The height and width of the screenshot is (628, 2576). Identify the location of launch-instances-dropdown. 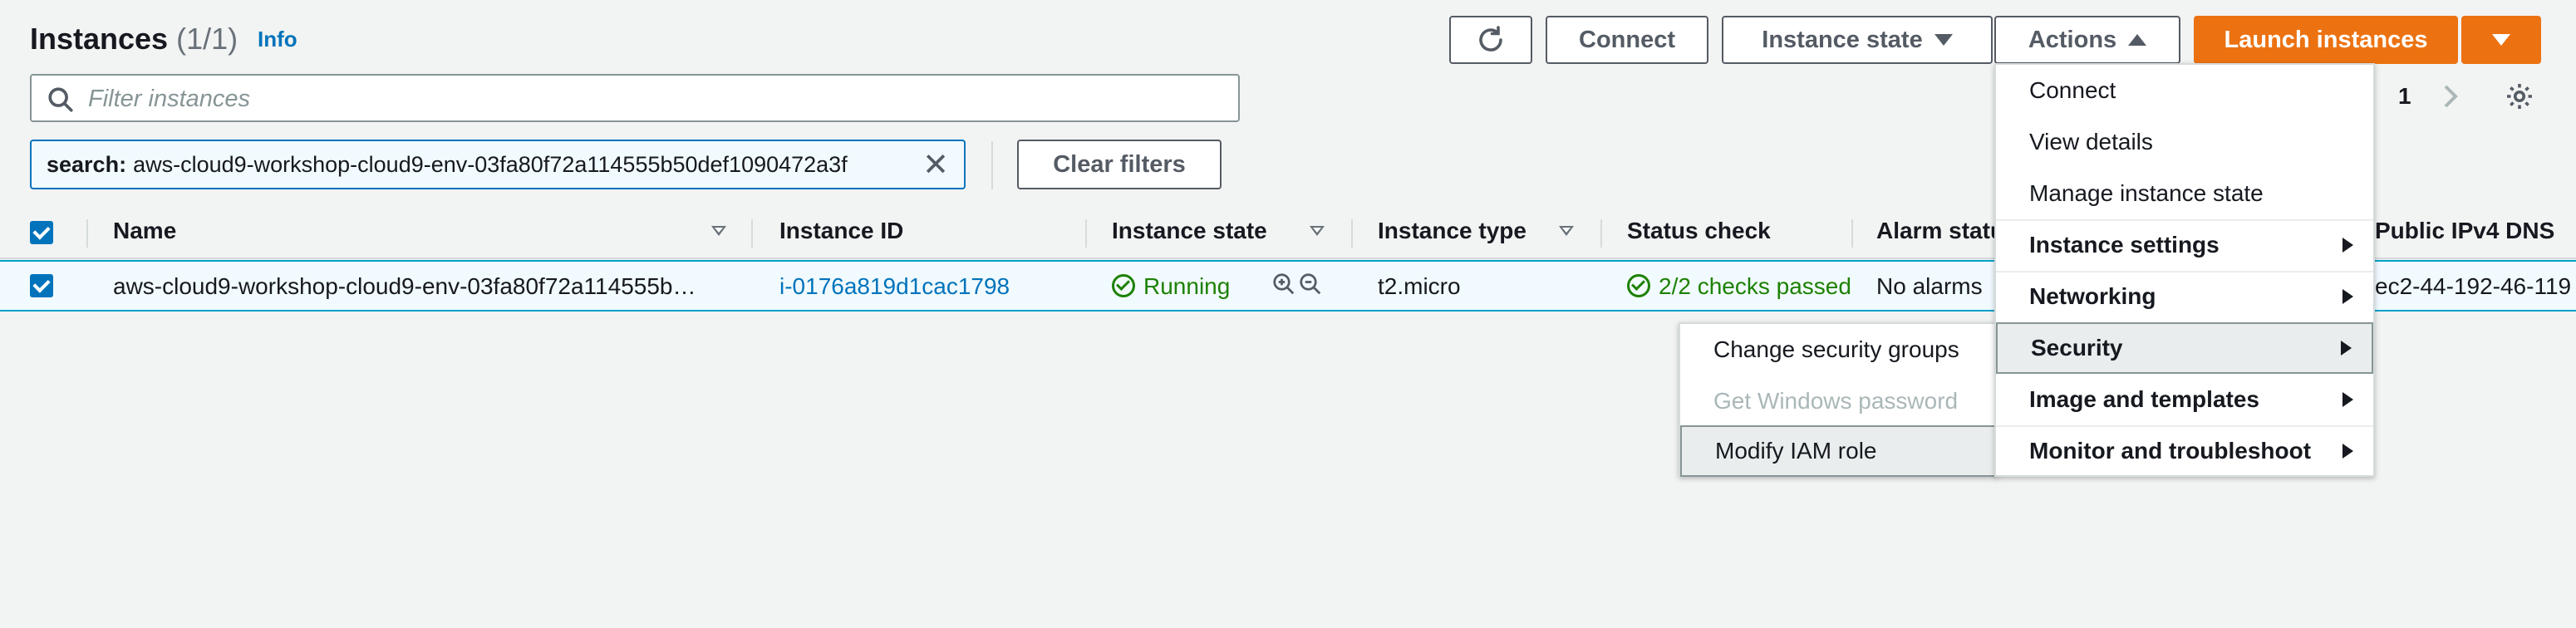
(2501, 40).